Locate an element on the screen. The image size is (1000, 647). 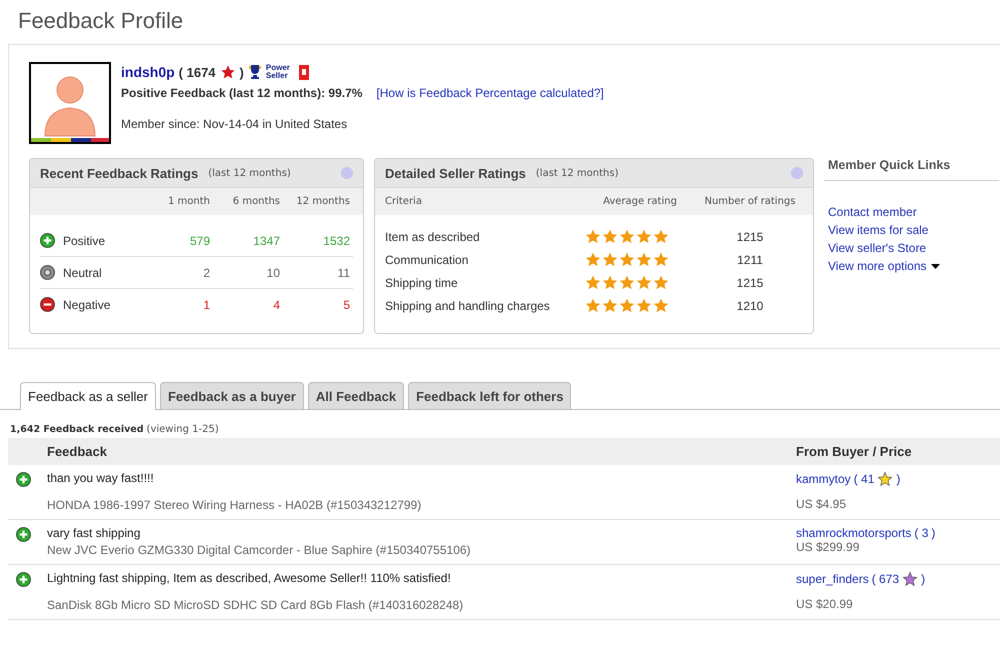
item-title: HONDA 1986-1997 Stereo Wiring Harness - HA02B (#150343212799) is located at coordinates (234, 505).